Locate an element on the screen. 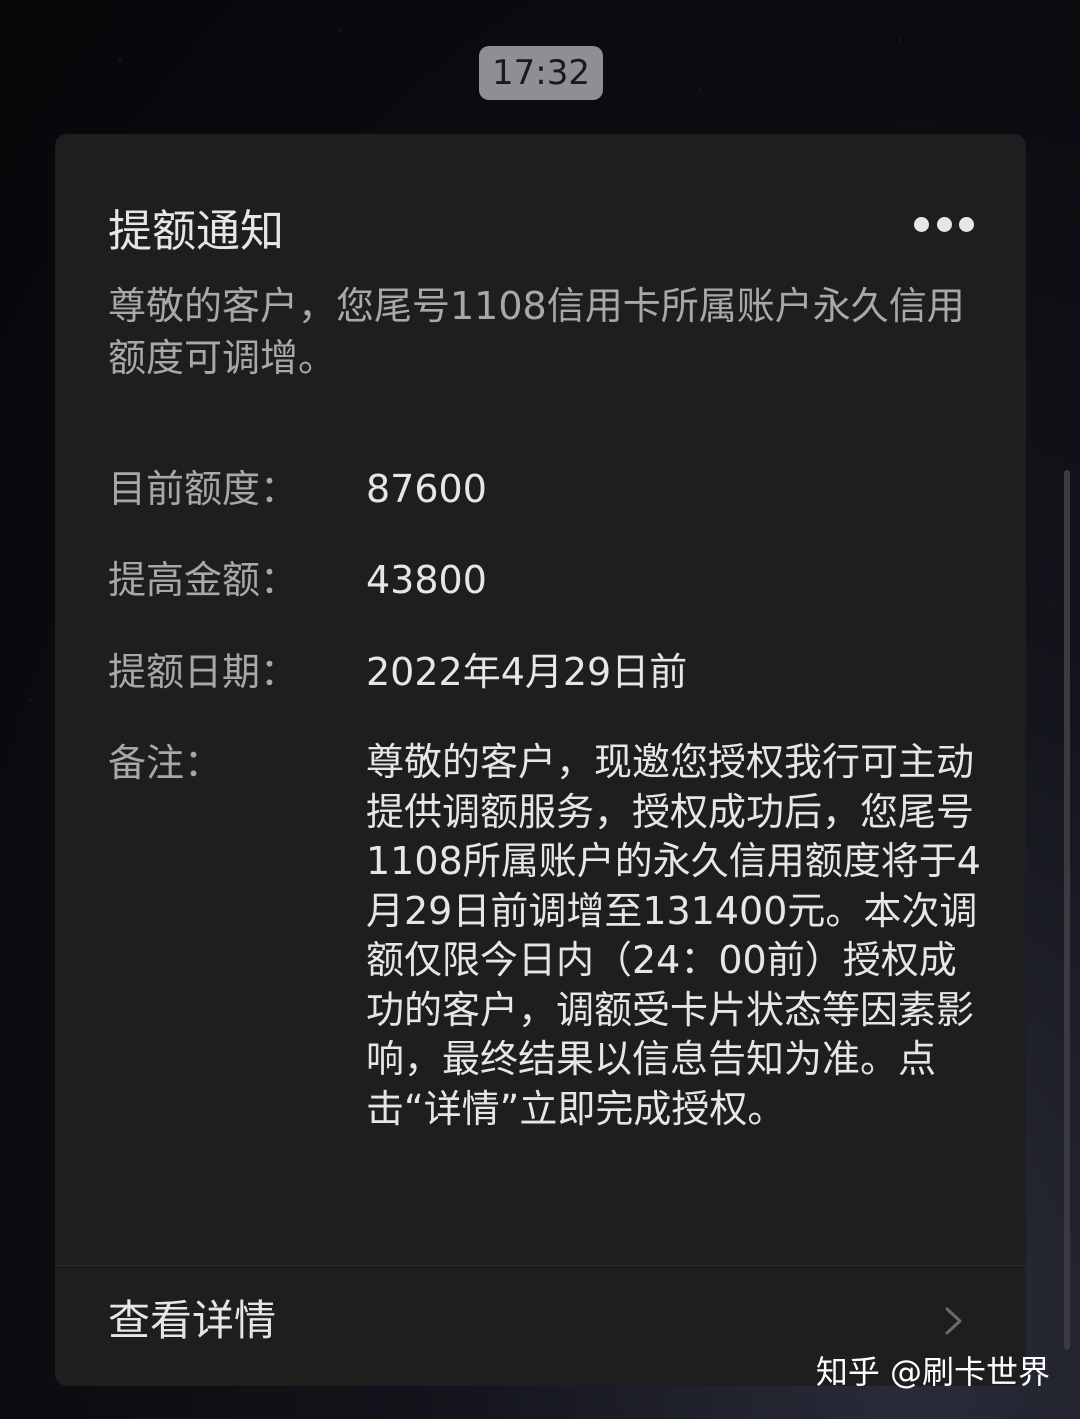  card-title: 提额通知 is located at coordinates (196, 231).